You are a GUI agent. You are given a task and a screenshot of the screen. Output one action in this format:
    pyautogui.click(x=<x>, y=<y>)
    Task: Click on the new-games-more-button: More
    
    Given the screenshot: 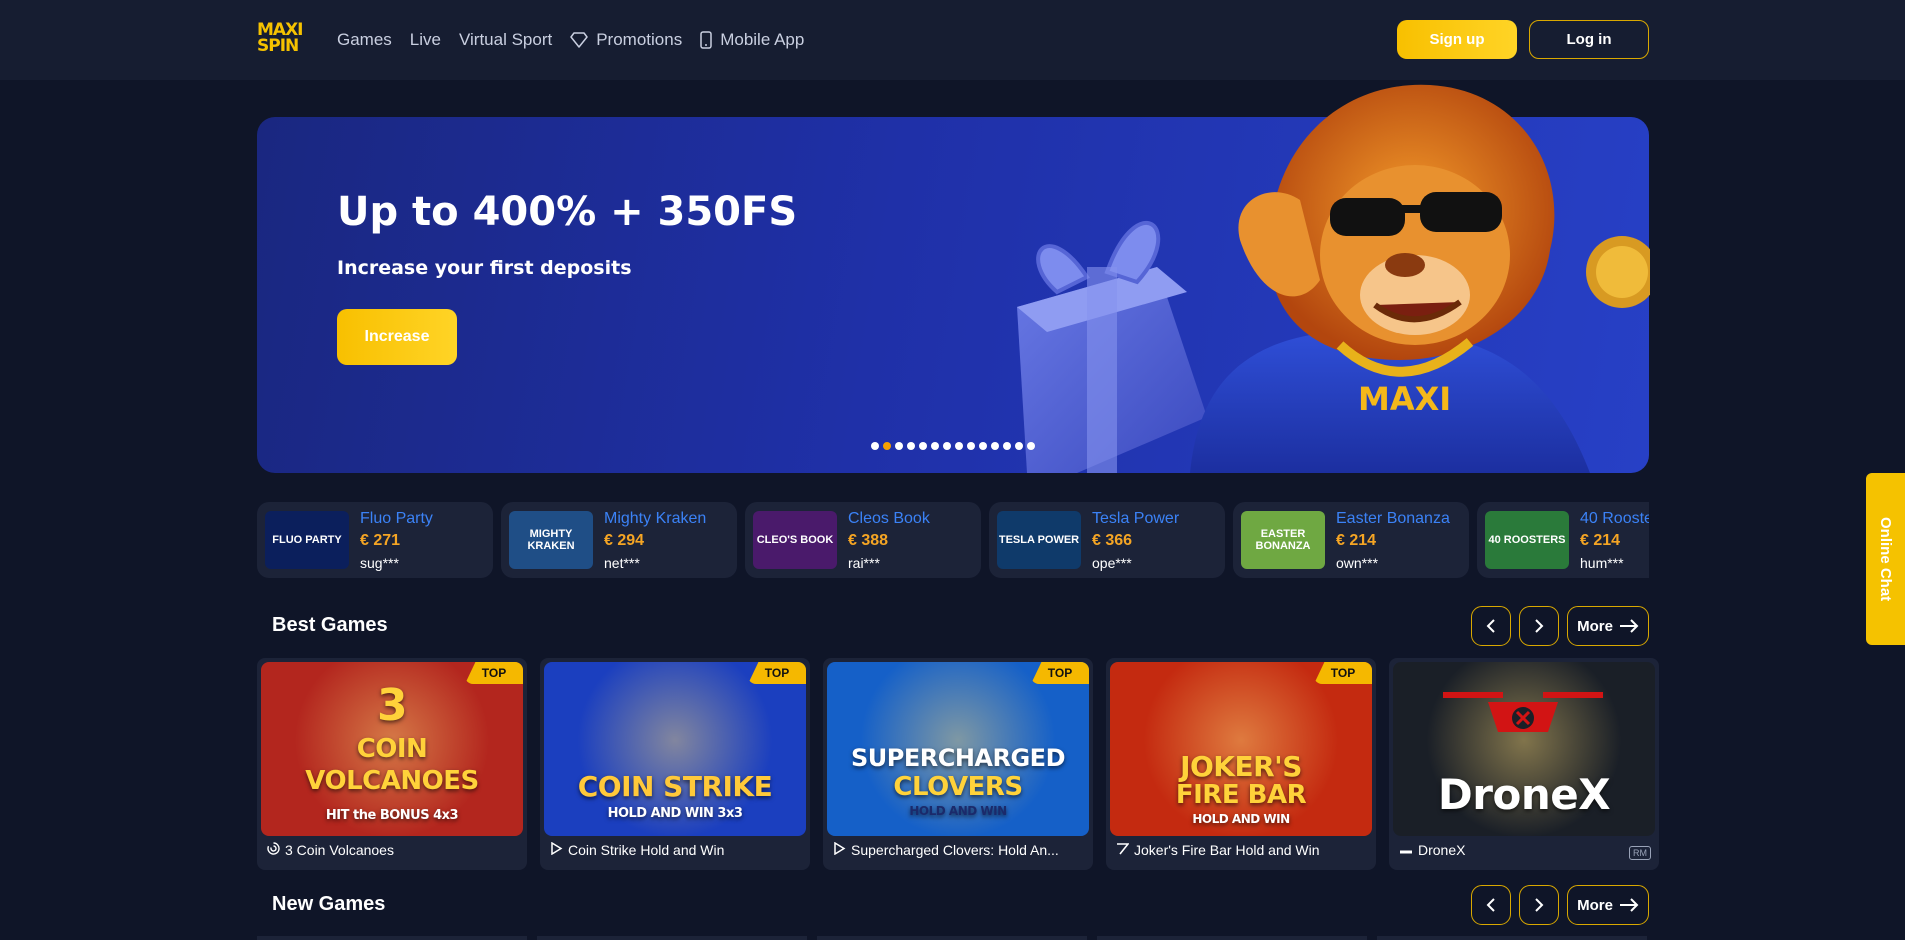 What is the action you would take?
    pyautogui.click(x=1608, y=905)
    